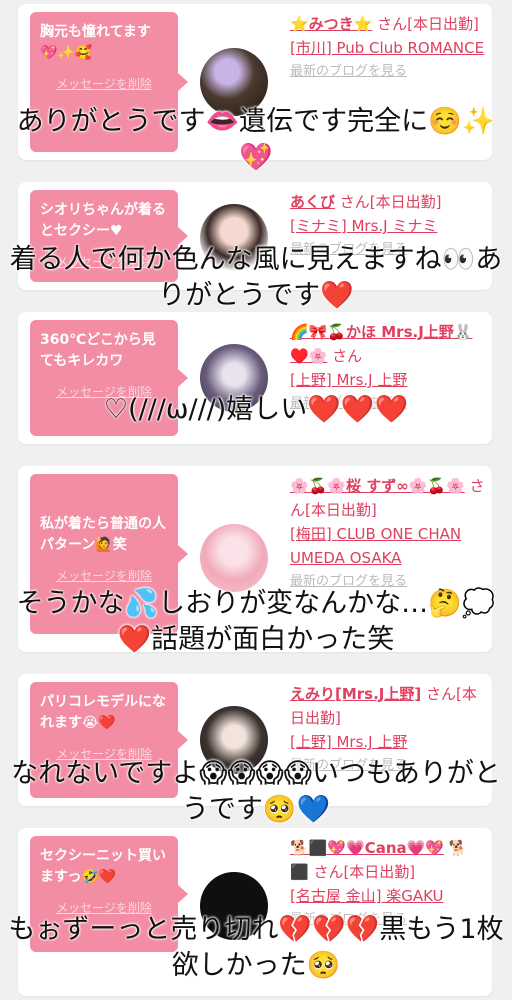 This screenshot has width=512, height=1000. Describe the element at coordinates (103, 534) in the screenshot. I see `message-text: 私が着たら普通の人パターン🙋笑` at that location.